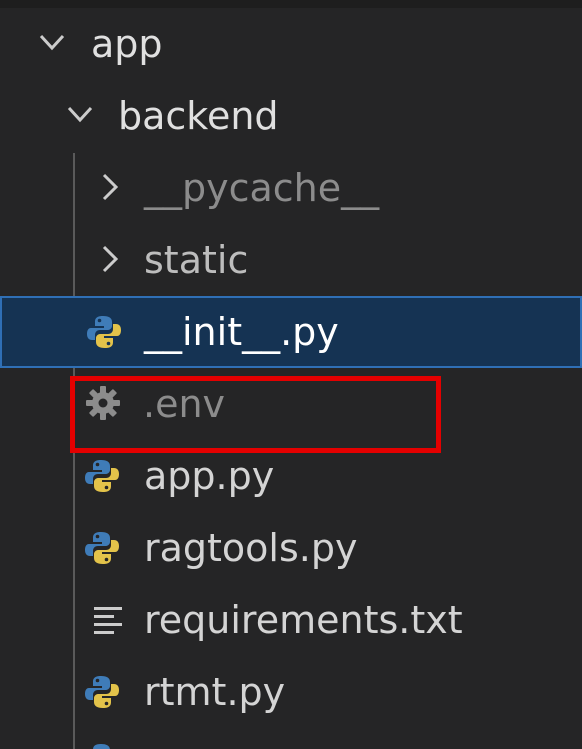 Image resolution: width=582 pixels, height=749 pixels. I want to click on file-label-rtmt-py: rtmt.py, so click(215, 692).